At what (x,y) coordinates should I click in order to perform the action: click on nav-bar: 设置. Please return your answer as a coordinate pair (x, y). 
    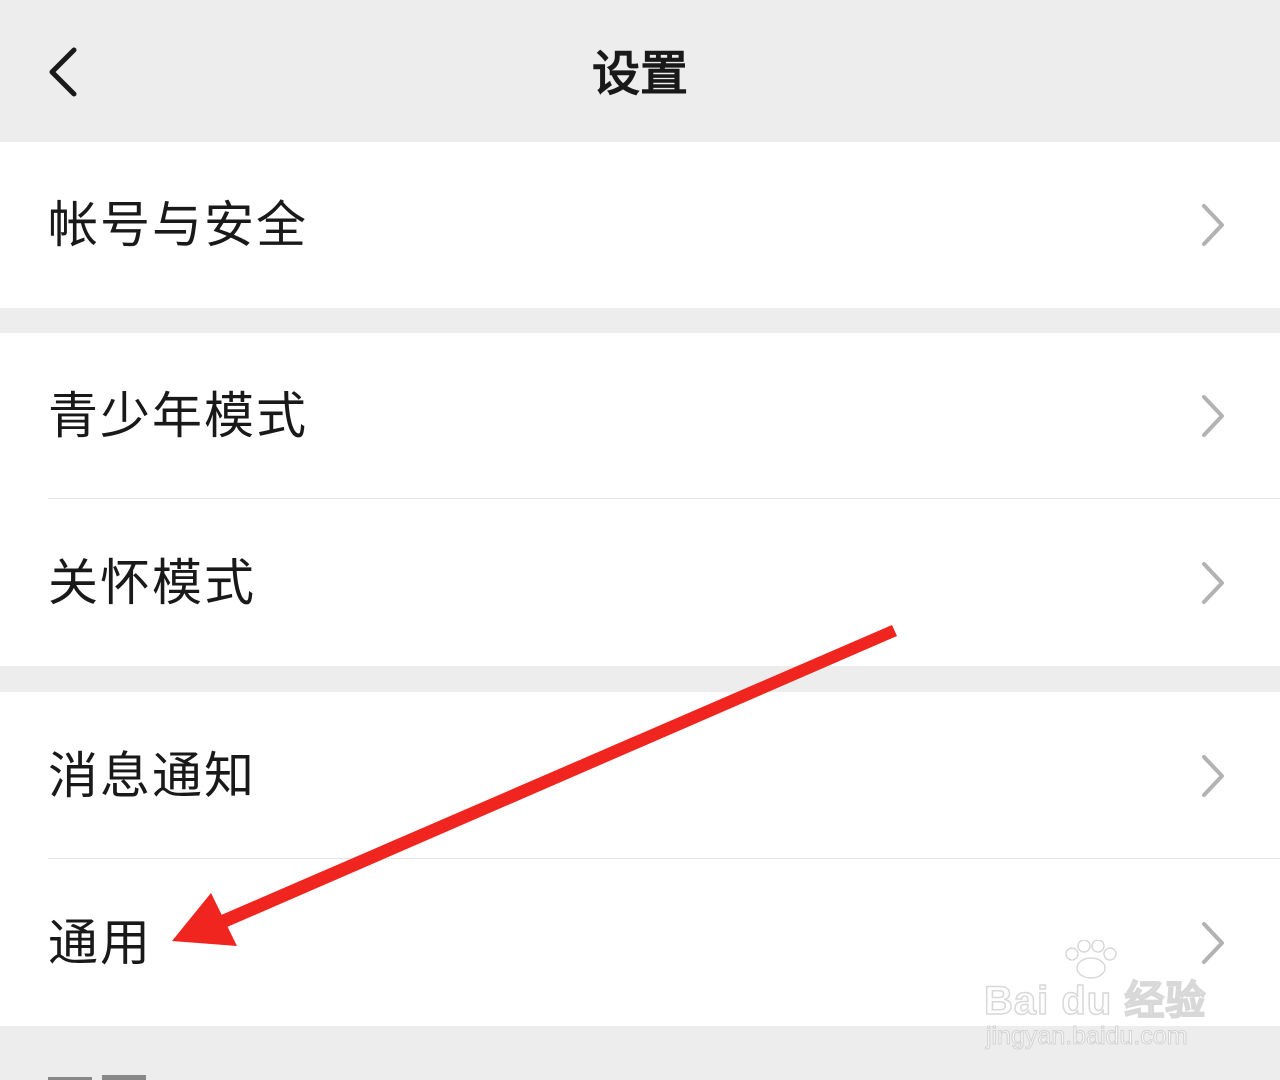
    Looking at the image, I should click on (640, 71).